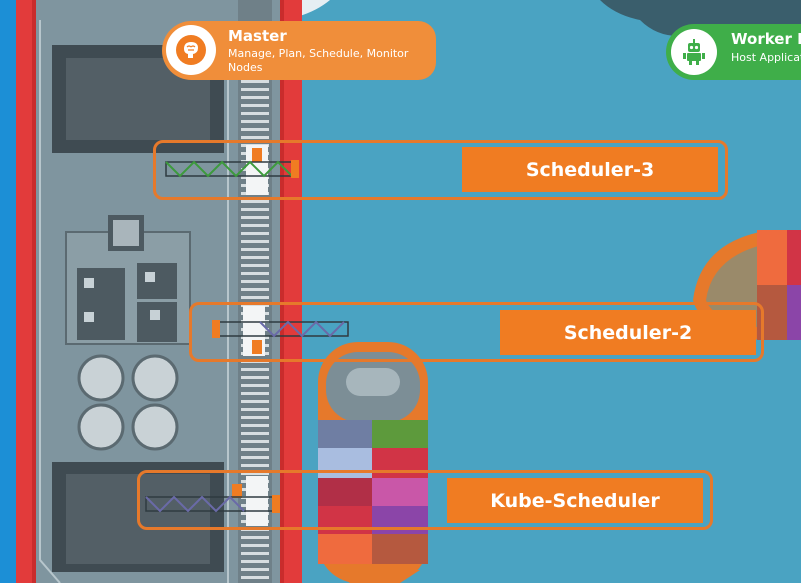 The width and height of the screenshot is (801, 583). Describe the element at coordinates (318, 60) in the screenshot. I see `master-subtitle: Manage, Plan, Schedule, Monitor Nodes` at that location.